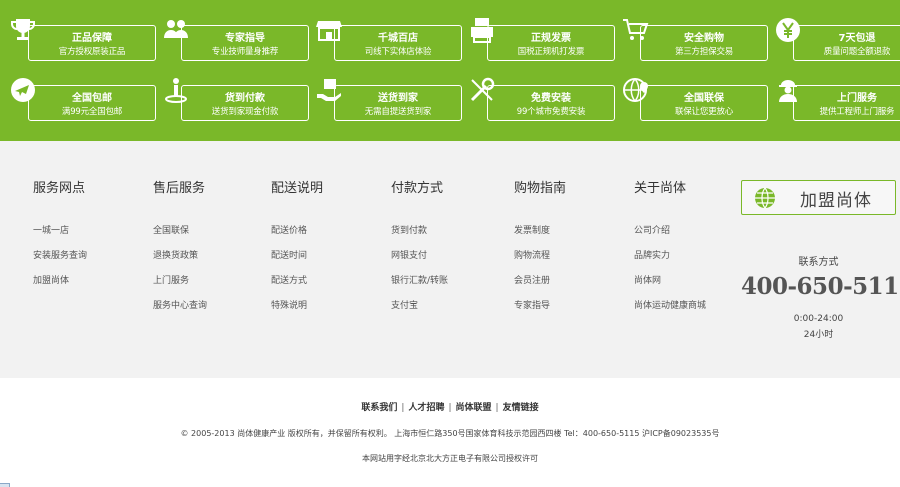 This screenshot has height=487, width=900. Describe the element at coordinates (92, 98) in the screenshot. I see `service-title: 全国包邮` at that location.